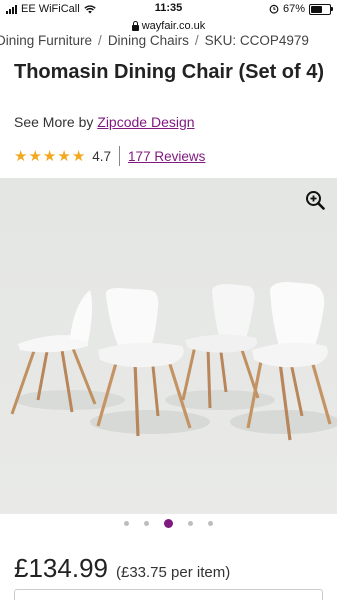 The height and width of the screenshot is (600, 337). I want to click on breadcrumb-sku: SKU: CCOP4979, so click(256, 40).